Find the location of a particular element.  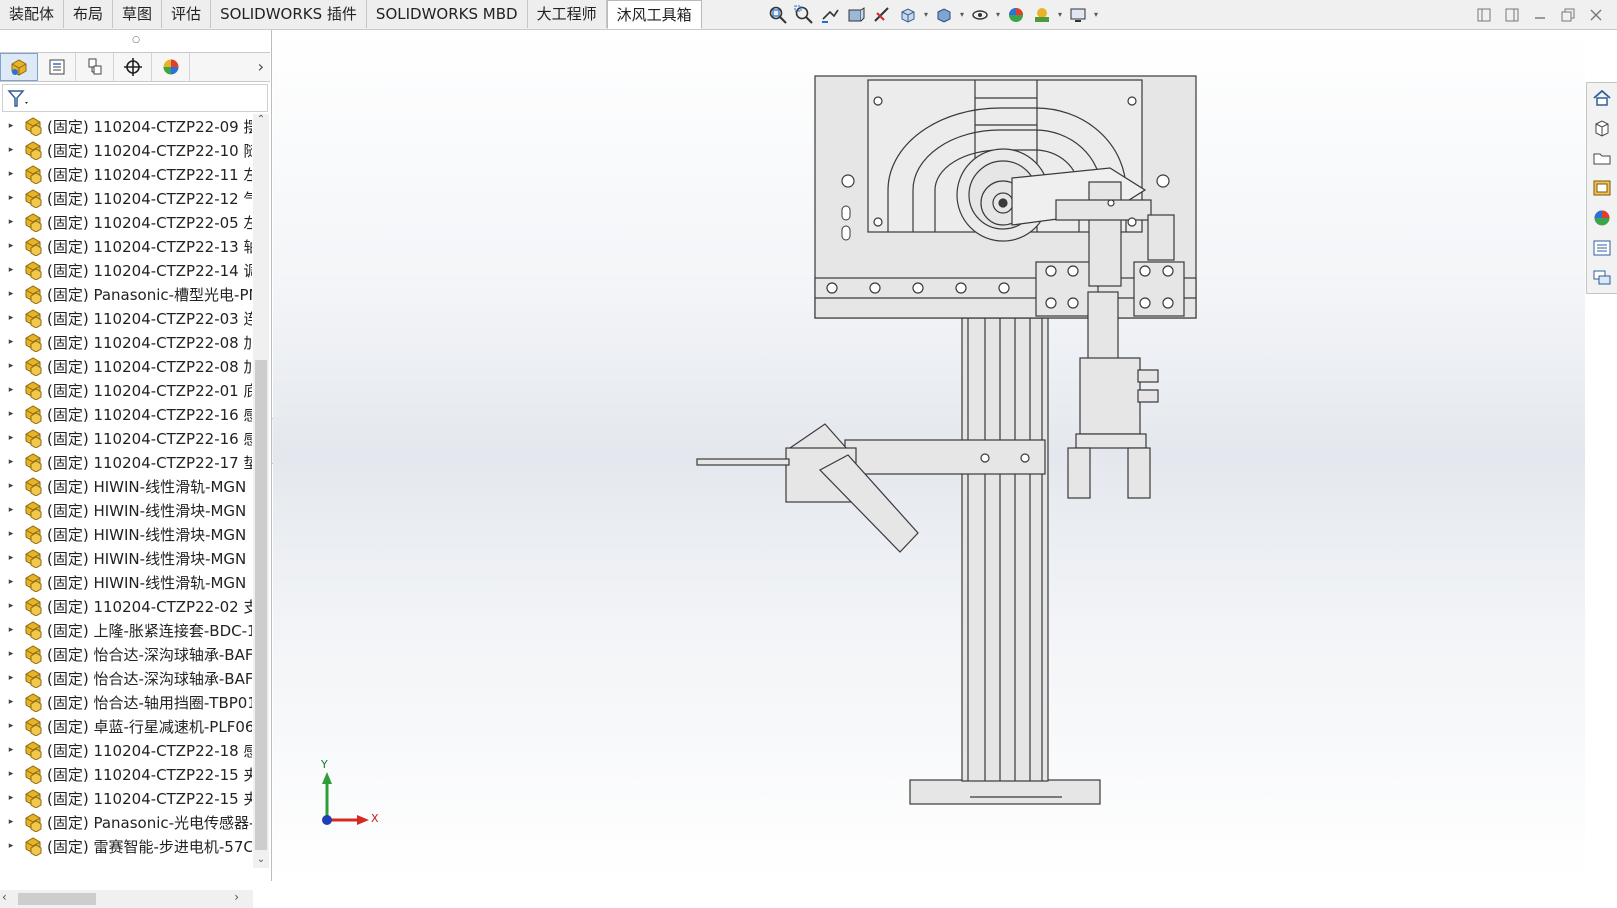

command-tab: 布局 is located at coordinates (89, 14).